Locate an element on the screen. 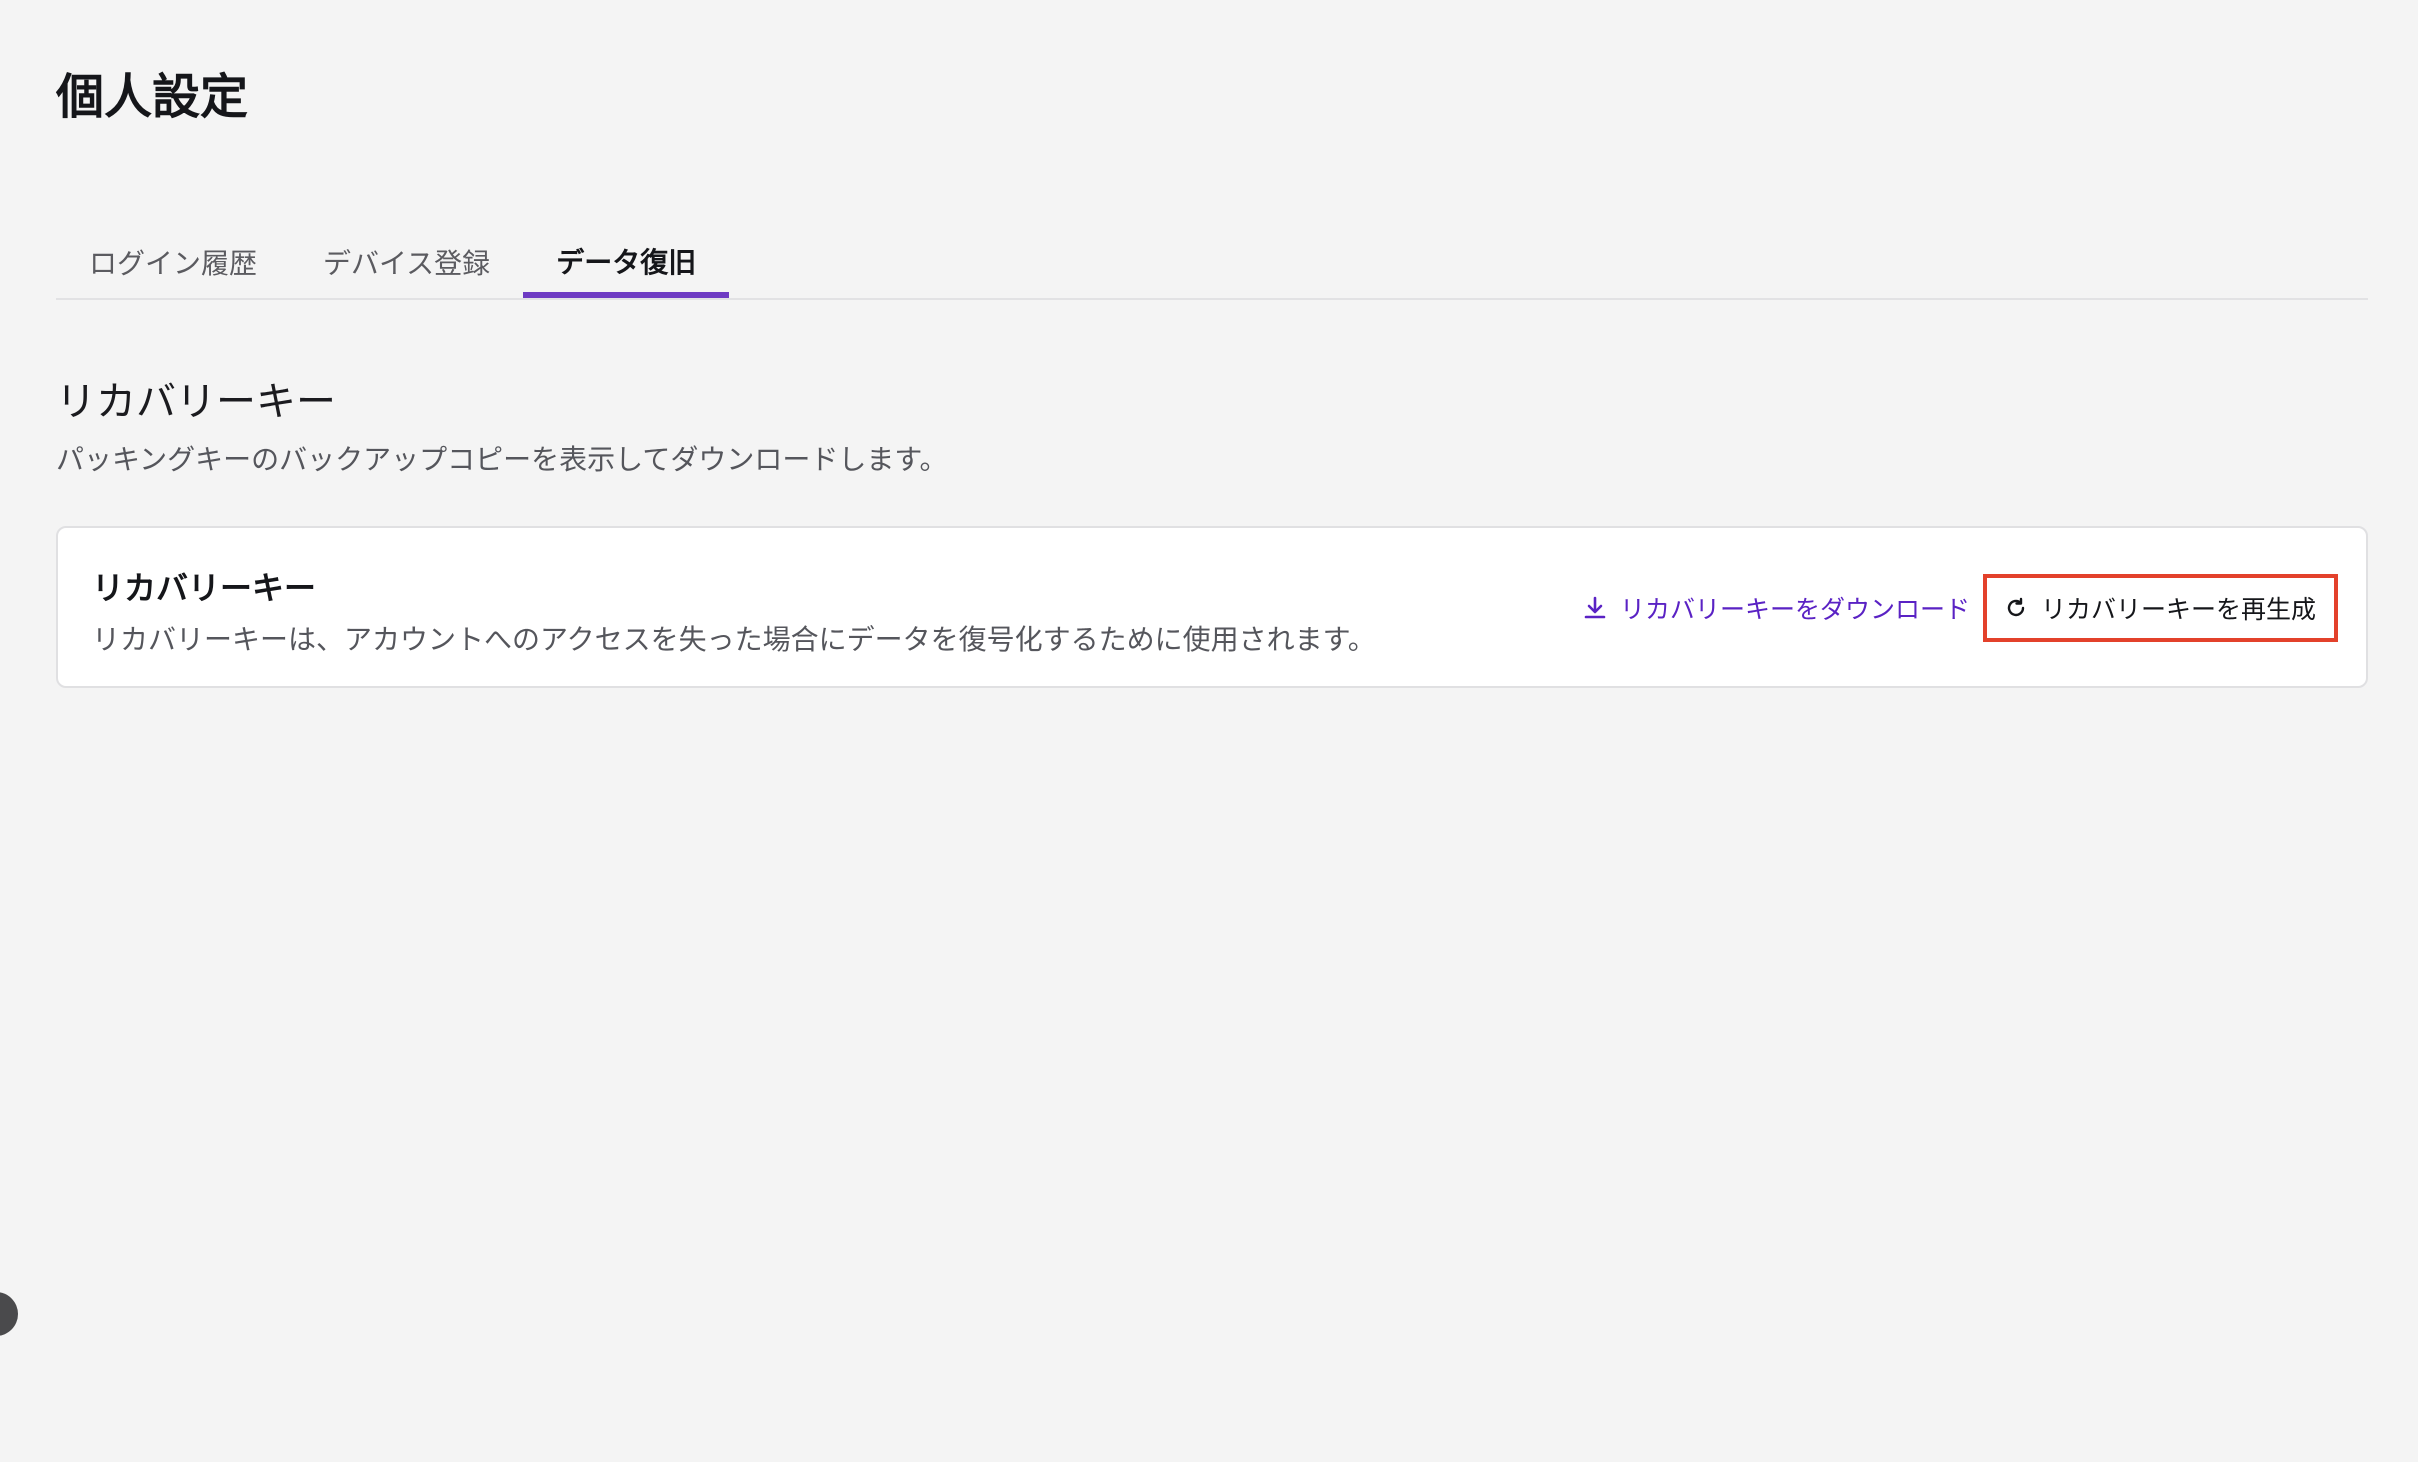 This screenshot has width=2418, height=1462. tab-device-registration: デバイス登録 is located at coordinates (406, 262).